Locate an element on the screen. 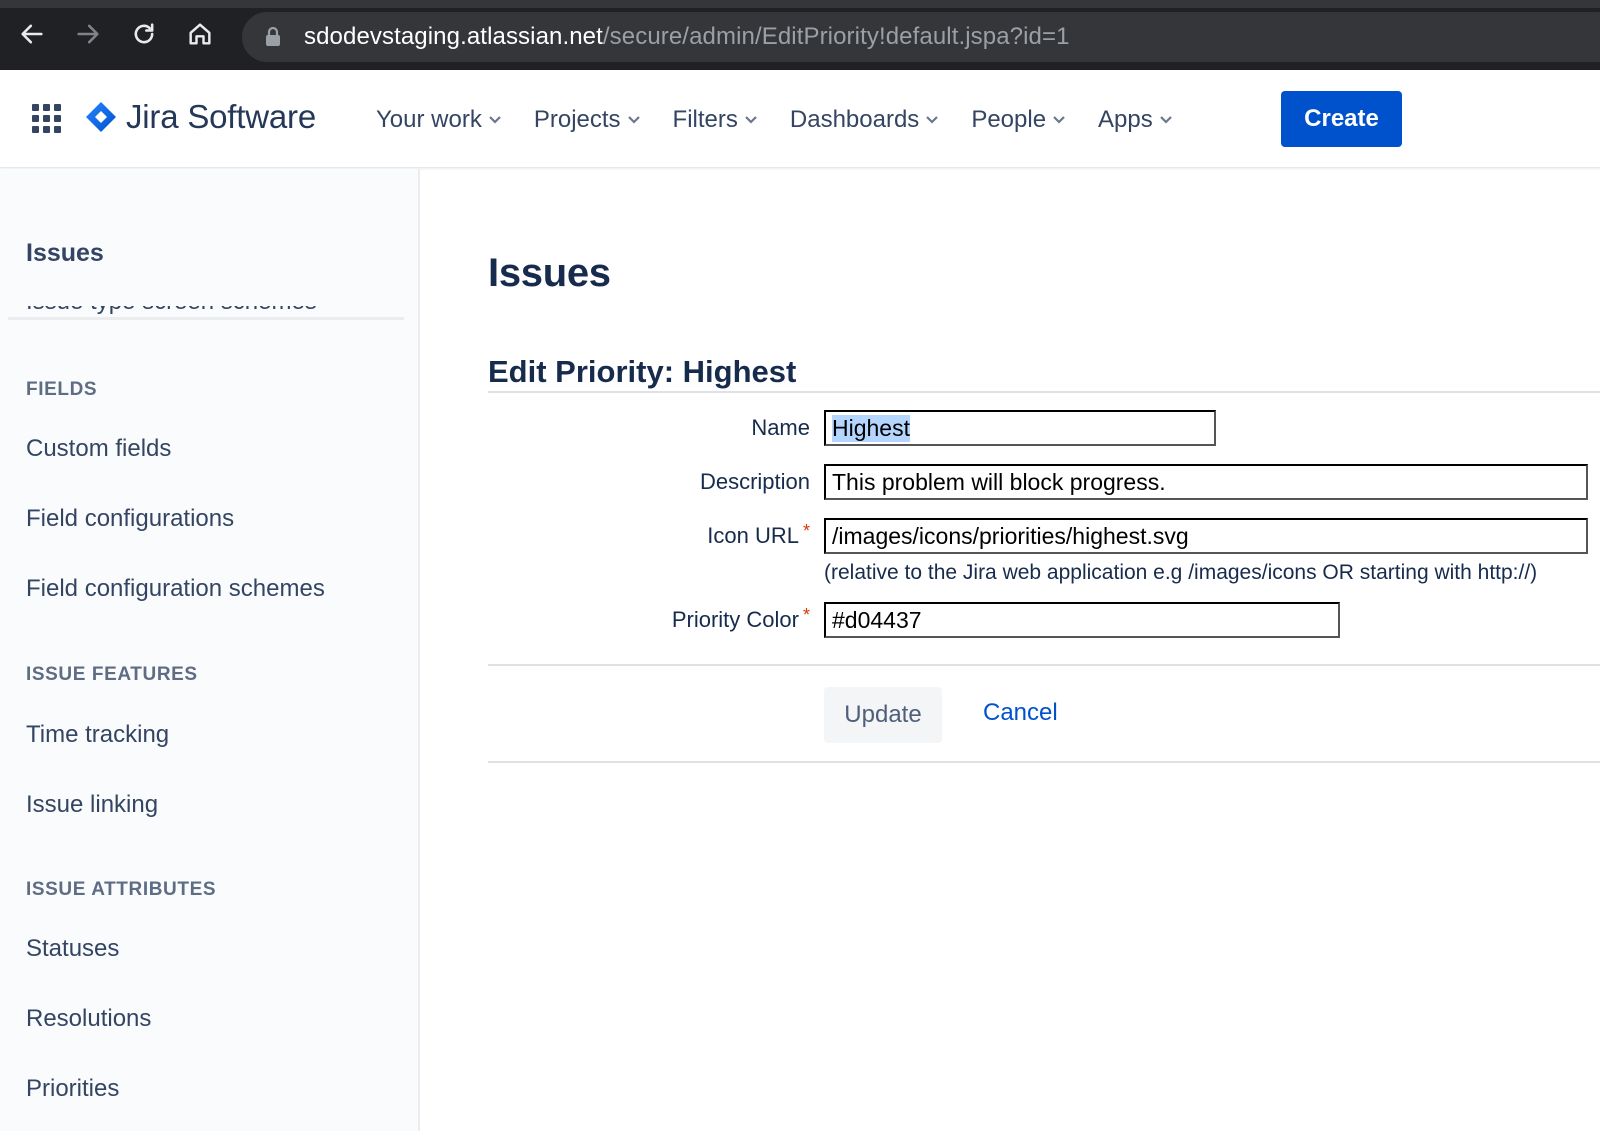 This screenshot has height=1131, width=1600. update-button: Update is located at coordinates (883, 715).